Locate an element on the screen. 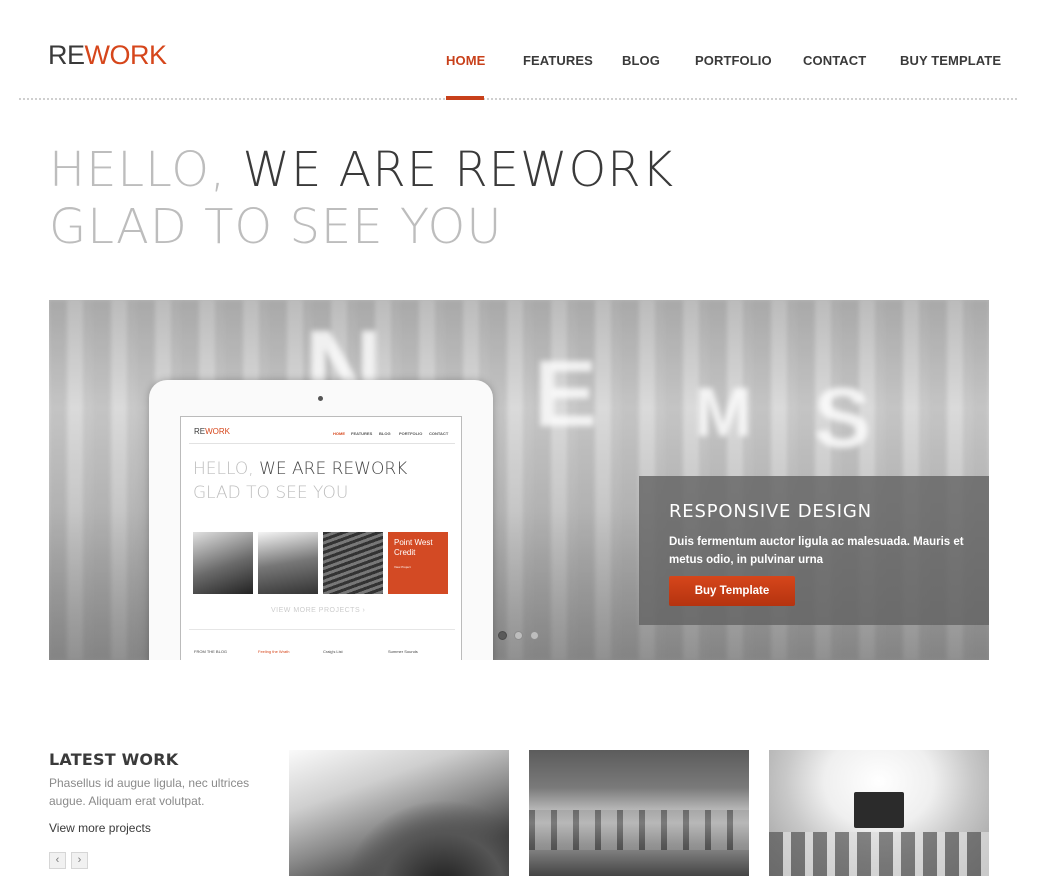 The width and height of the screenshot is (1037, 876). tablet-footer-item: FROM THE BLOG is located at coordinates (211, 651).